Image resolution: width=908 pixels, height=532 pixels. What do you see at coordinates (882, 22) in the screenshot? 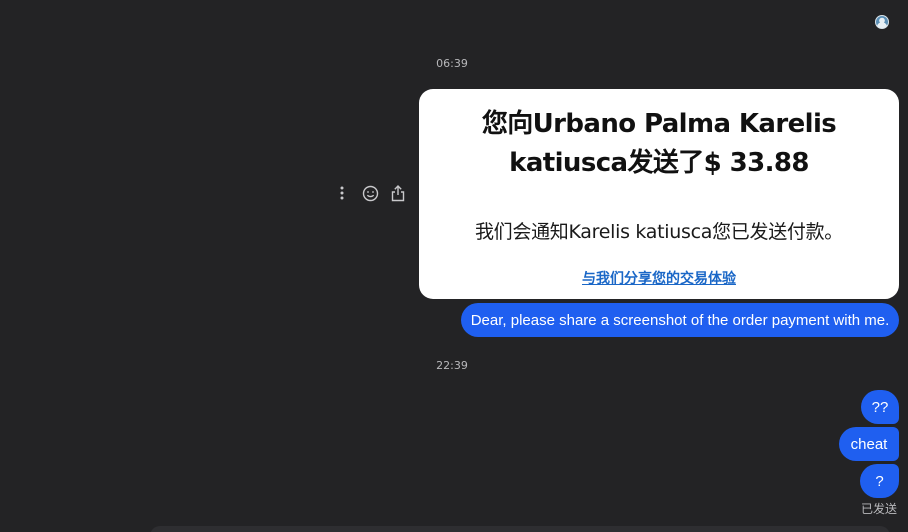
I see `avatar` at bounding box center [882, 22].